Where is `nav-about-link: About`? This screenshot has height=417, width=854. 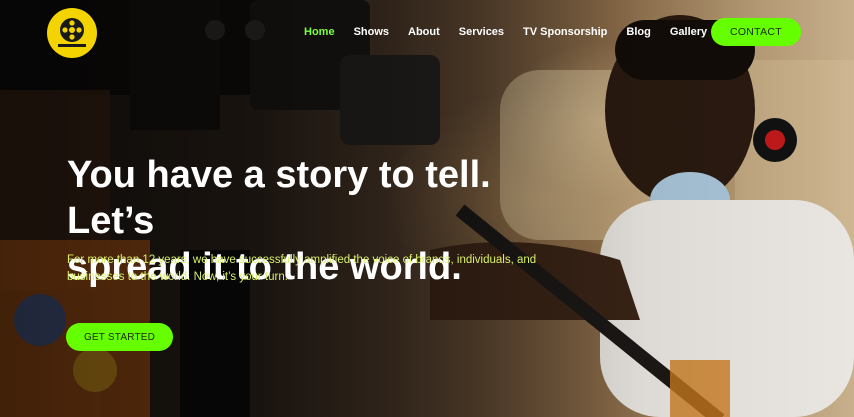 nav-about-link: About is located at coordinates (424, 32).